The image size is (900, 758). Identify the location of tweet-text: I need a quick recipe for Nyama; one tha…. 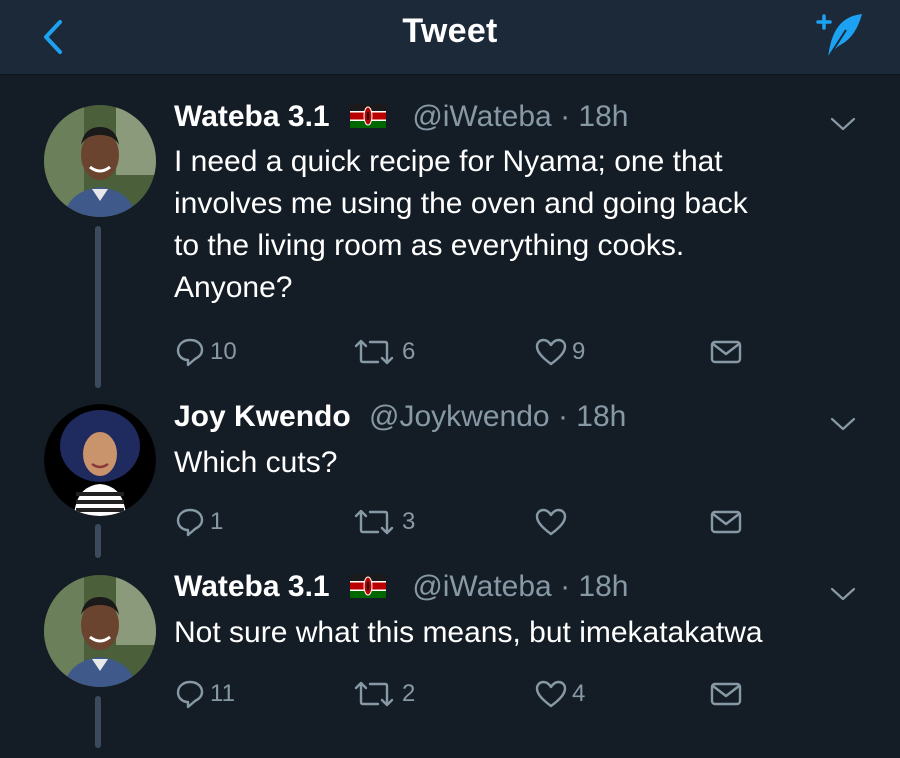
(461, 224).